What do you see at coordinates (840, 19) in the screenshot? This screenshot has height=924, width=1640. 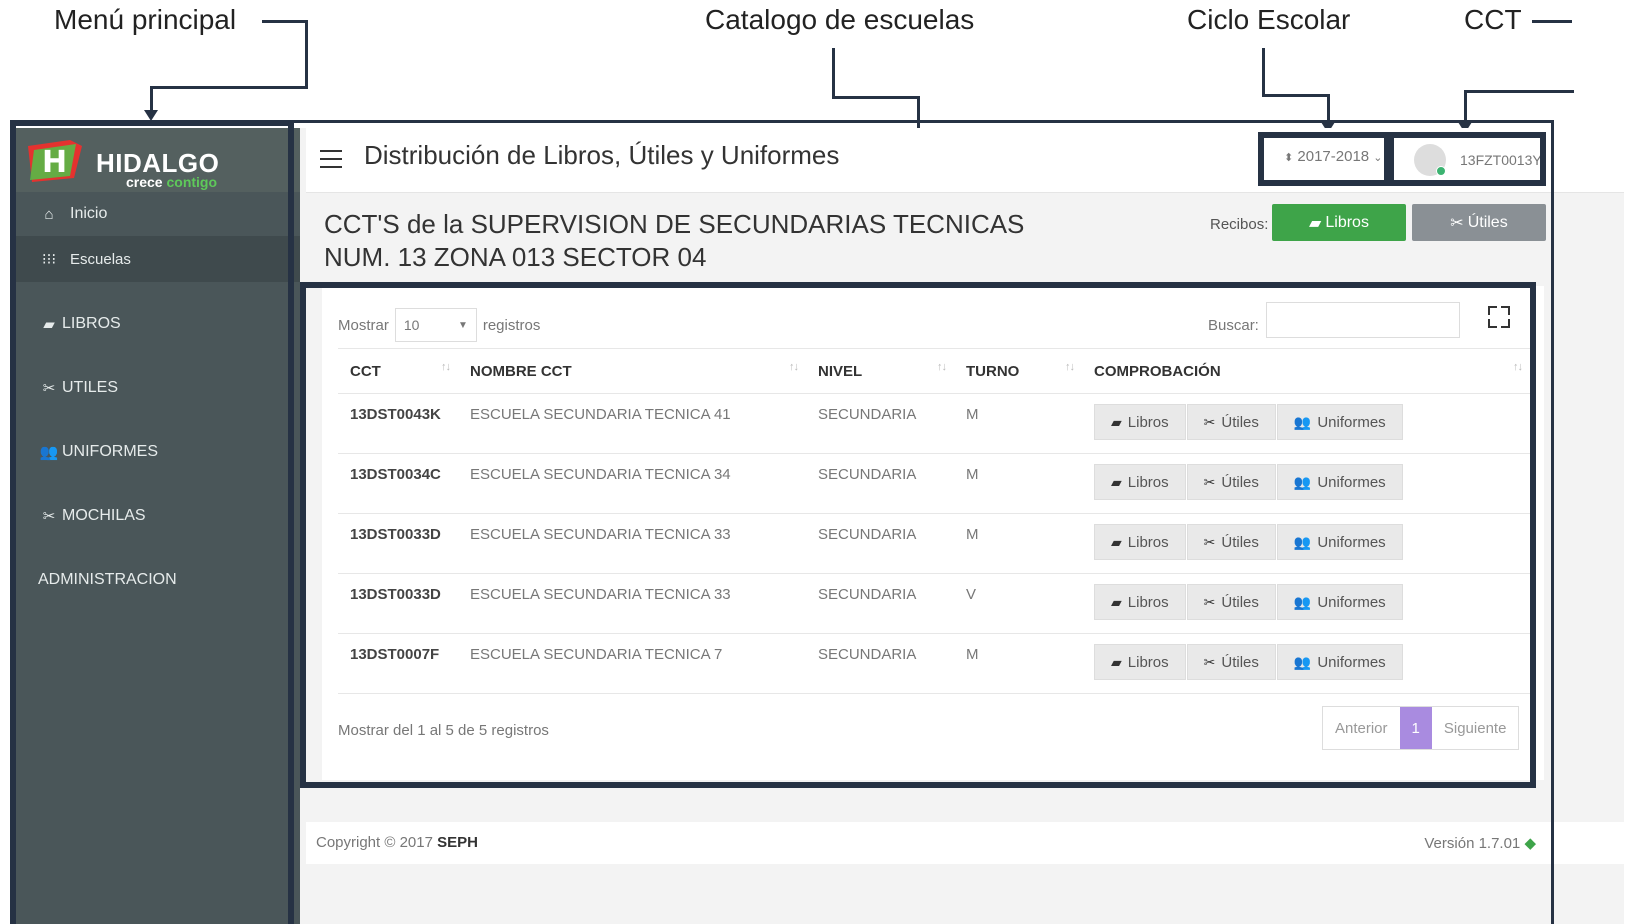 I see `annotation-catalog: Catalogo de escuelas` at bounding box center [840, 19].